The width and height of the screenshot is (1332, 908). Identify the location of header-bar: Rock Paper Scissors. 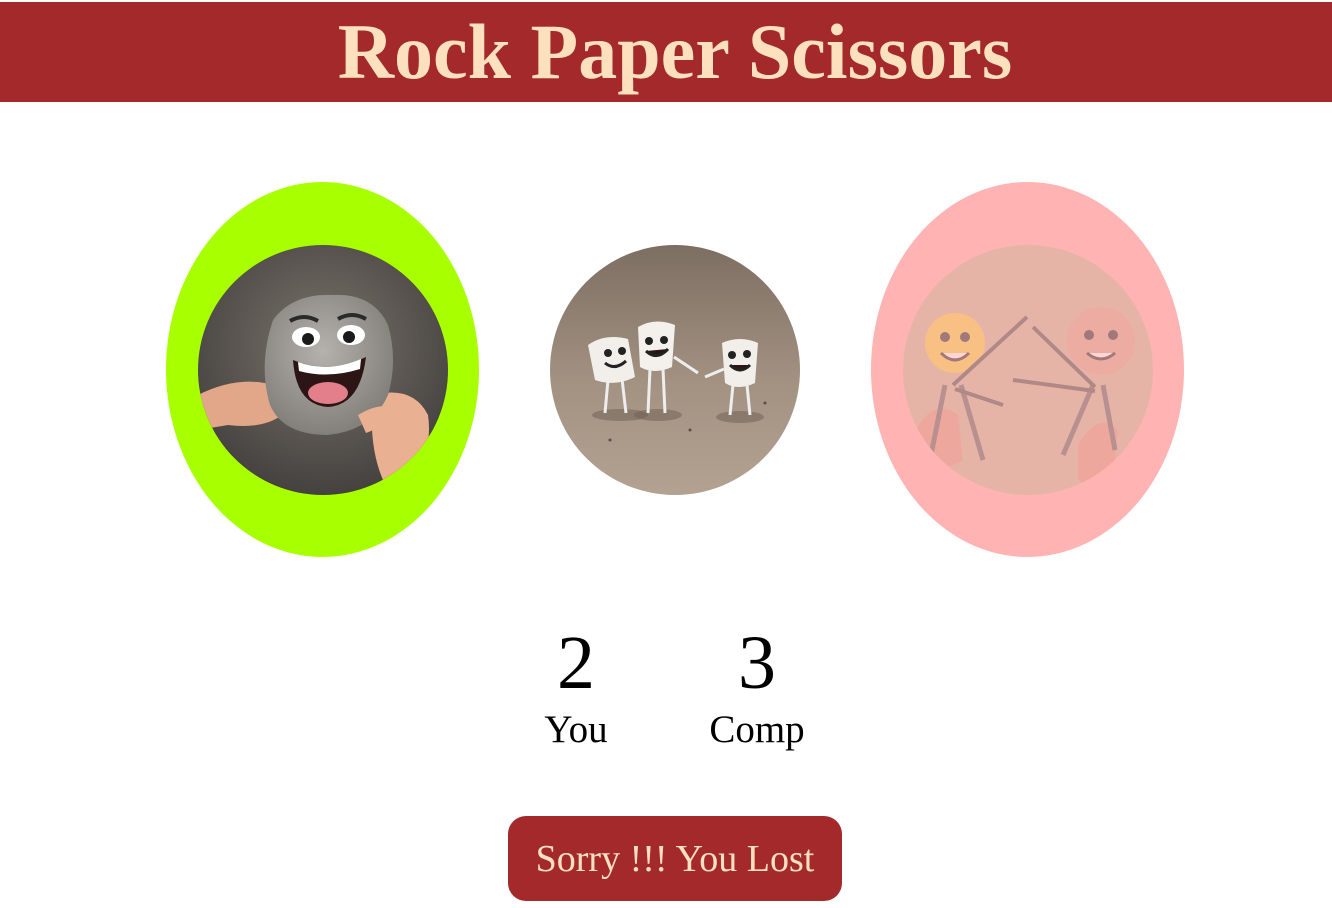
(666, 52).